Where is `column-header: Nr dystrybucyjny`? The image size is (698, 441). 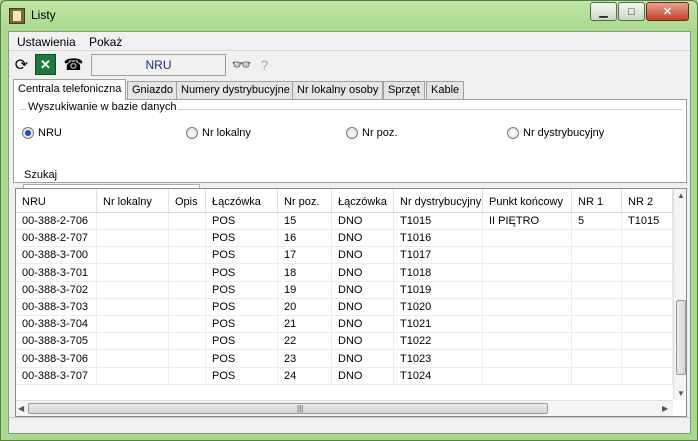 column-header: Nr dystrybucyjny is located at coordinates (438, 201).